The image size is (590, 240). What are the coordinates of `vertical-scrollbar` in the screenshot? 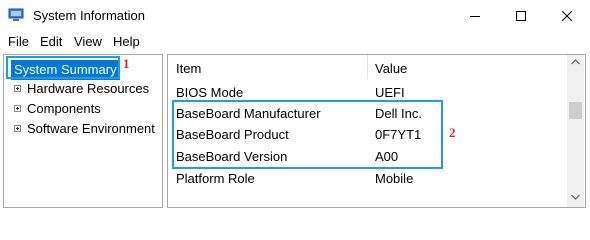 It's located at (575, 131).